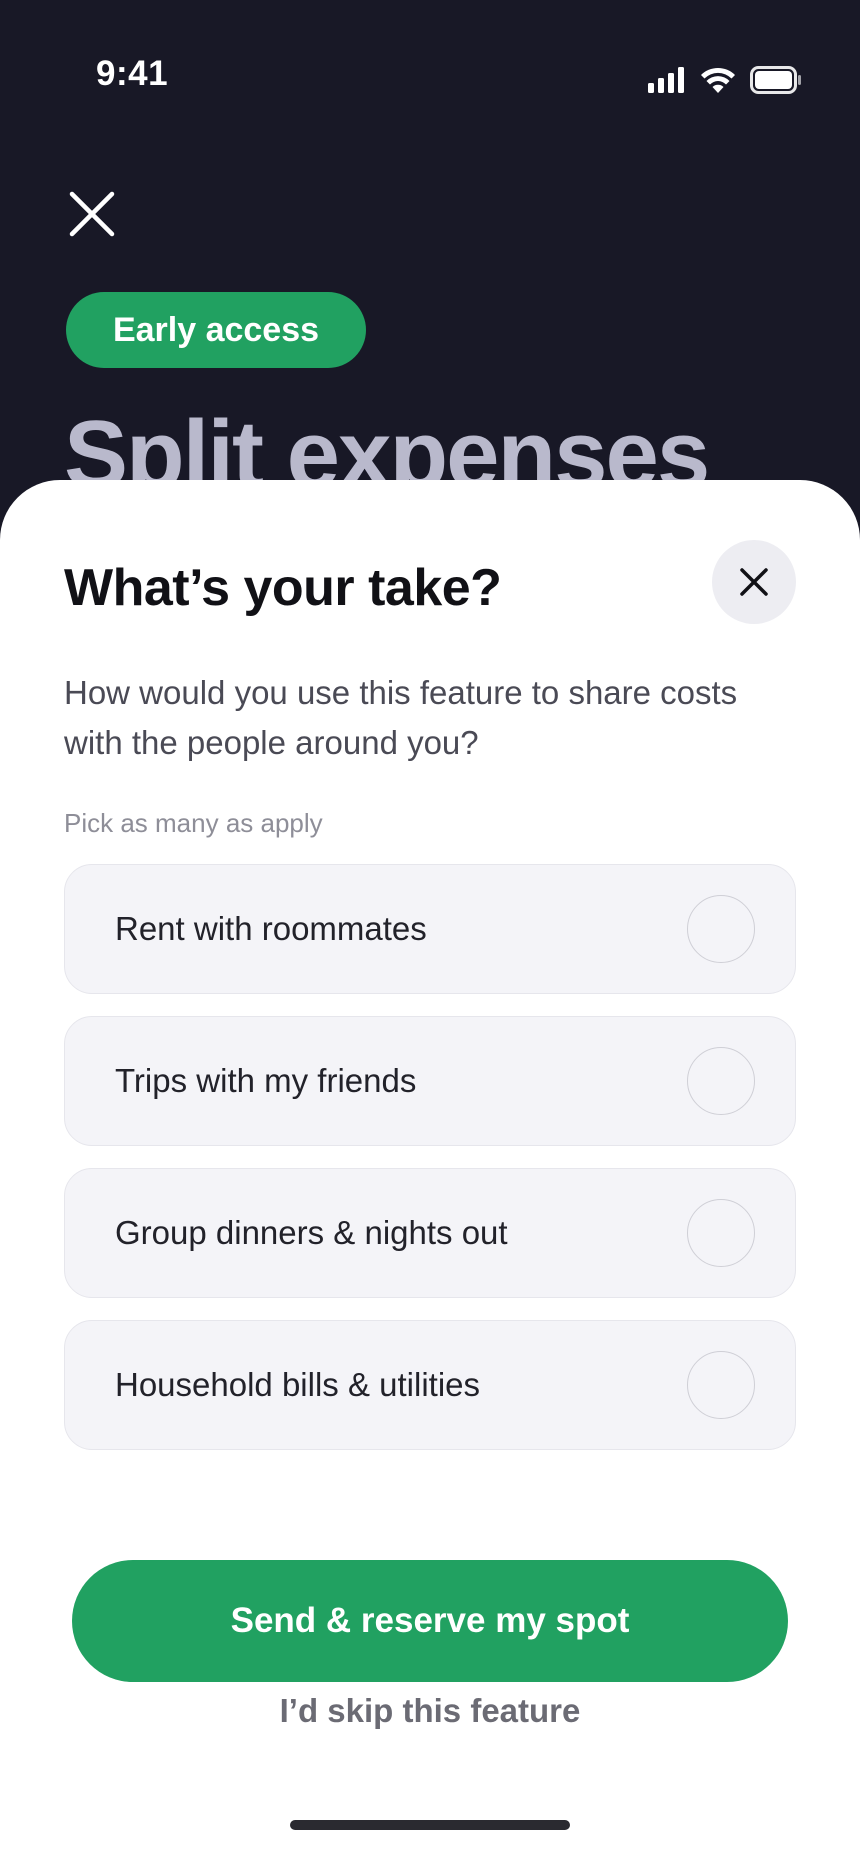  What do you see at coordinates (718, 80) in the screenshot?
I see `wifi-icon` at bounding box center [718, 80].